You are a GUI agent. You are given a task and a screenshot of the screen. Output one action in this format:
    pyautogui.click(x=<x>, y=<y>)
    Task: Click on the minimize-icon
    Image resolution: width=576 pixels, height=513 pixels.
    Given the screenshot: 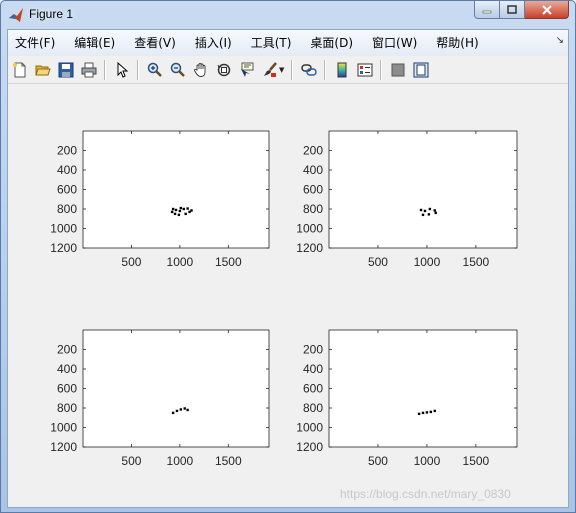 What is the action you would take?
    pyautogui.click(x=487, y=11)
    